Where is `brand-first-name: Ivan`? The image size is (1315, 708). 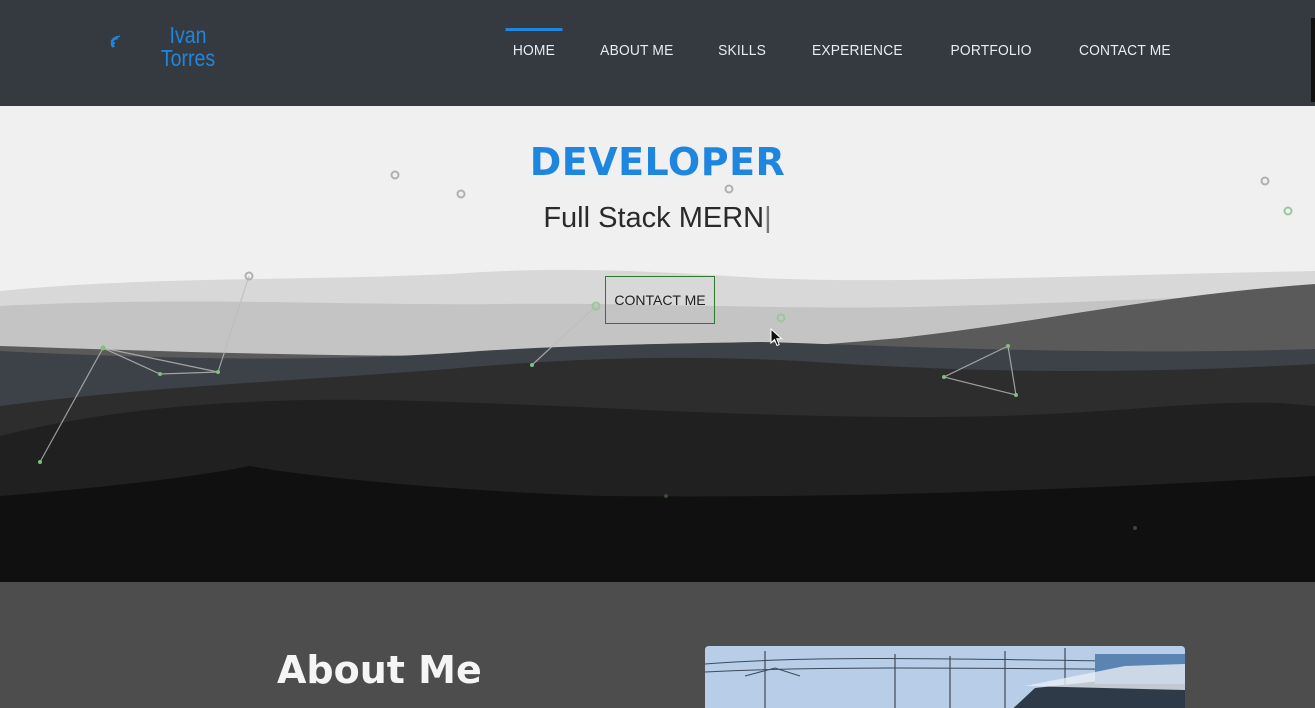 brand-first-name: Ivan is located at coordinates (188, 35).